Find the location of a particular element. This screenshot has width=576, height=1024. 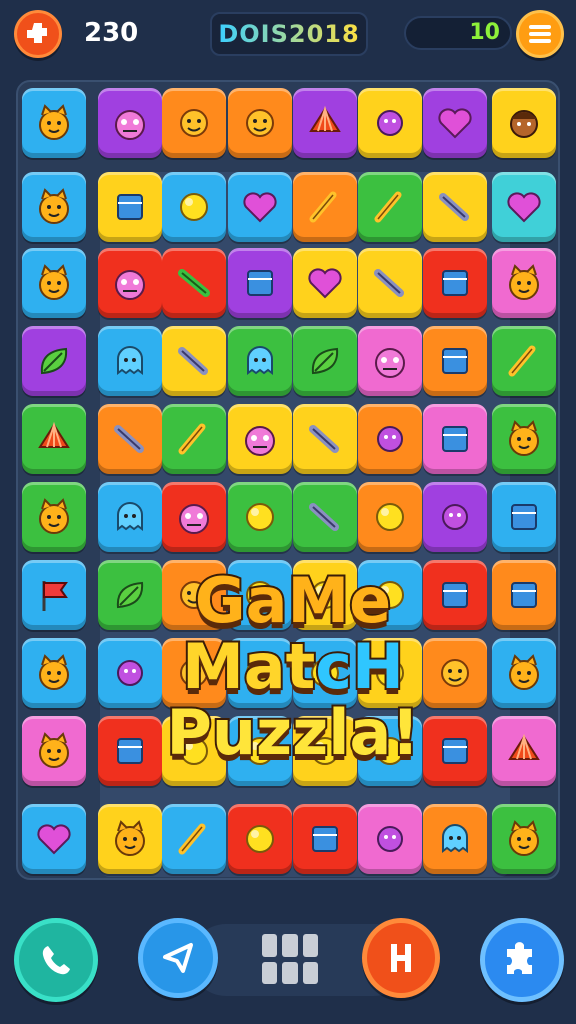

logo-line-2a: Mat is located at coordinates (248, 666).